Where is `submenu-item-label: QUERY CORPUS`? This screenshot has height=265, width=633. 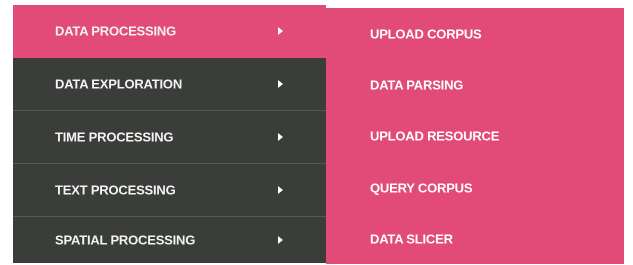
submenu-item-label: QUERY CORPUS is located at coordinates (421, 187).